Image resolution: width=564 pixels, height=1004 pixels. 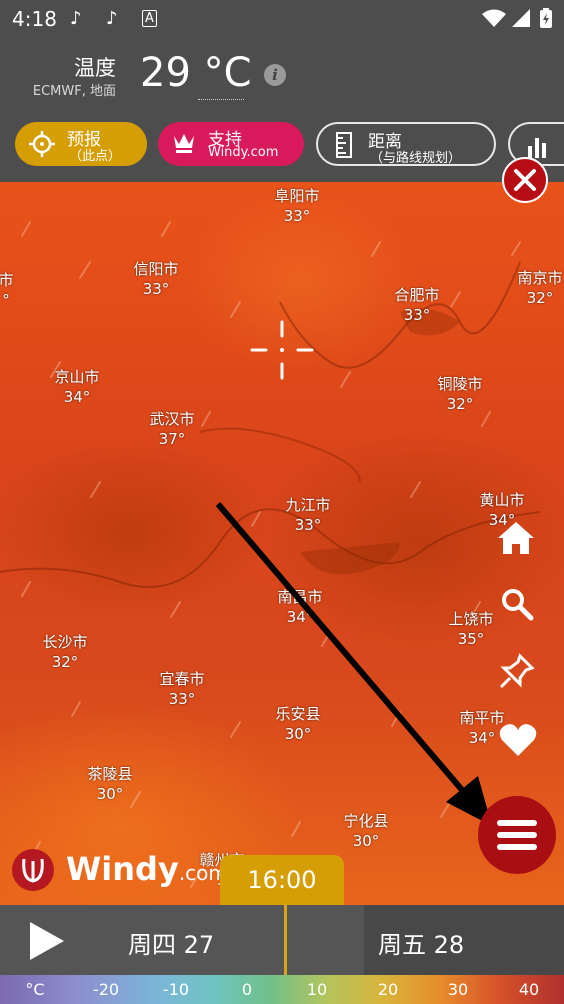 I want to click on chart-icon, so click(x=537, y=148).